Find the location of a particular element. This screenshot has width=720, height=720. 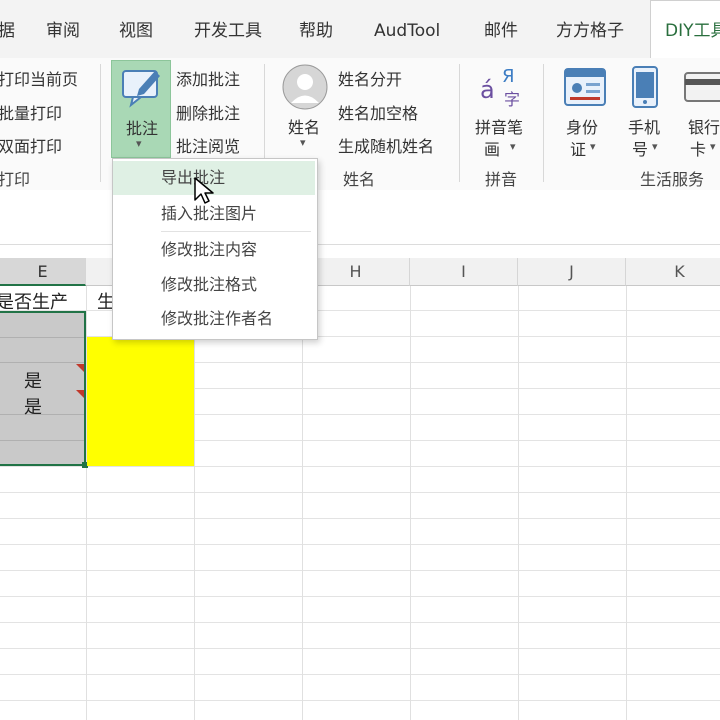

pinyin-group-label: 拼音 is located at coordinates (501, 179).